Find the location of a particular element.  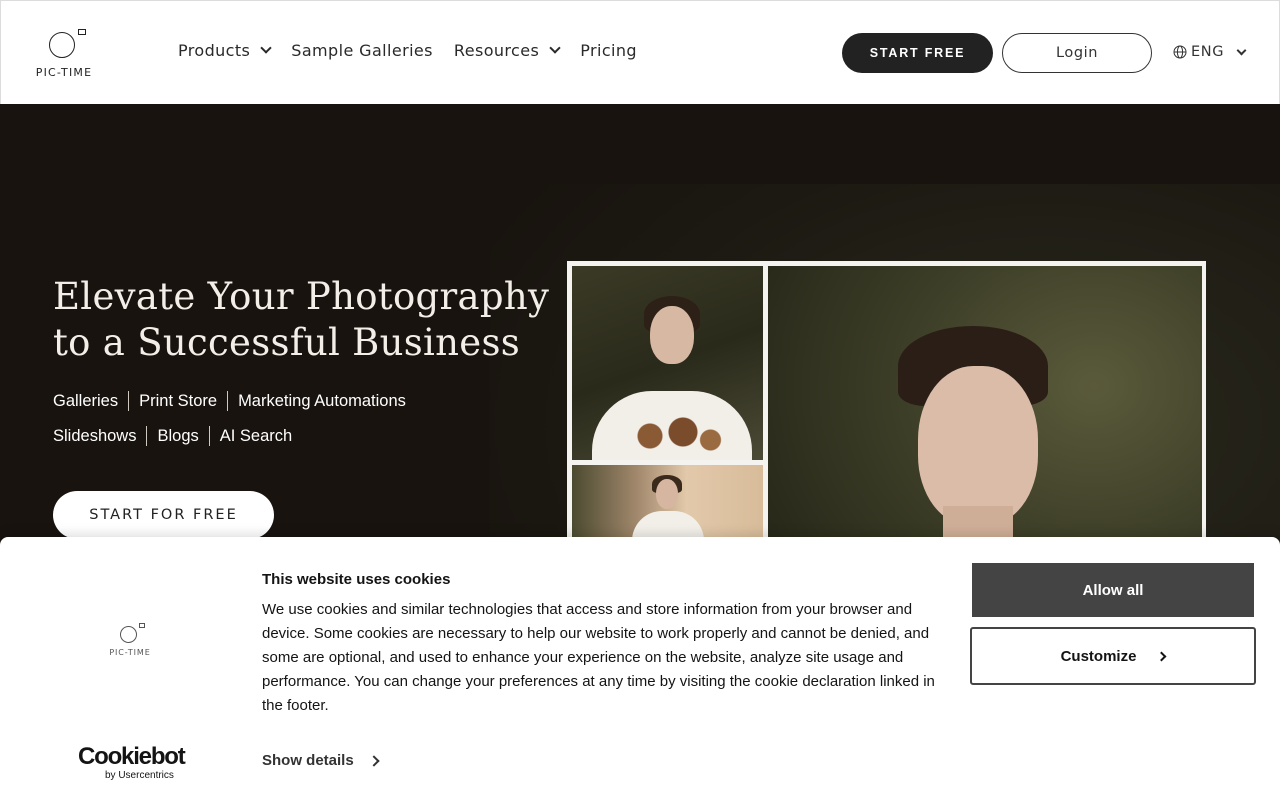

start-free-button: START FREE is located at coordinates (917, 53).